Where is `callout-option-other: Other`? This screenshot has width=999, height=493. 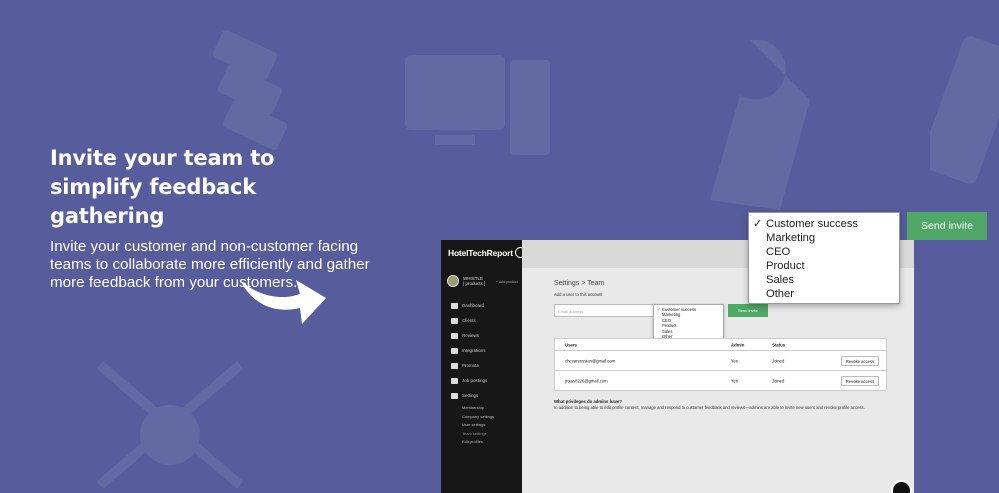 callout-option-other: Other is located at coordinates (826, 294).